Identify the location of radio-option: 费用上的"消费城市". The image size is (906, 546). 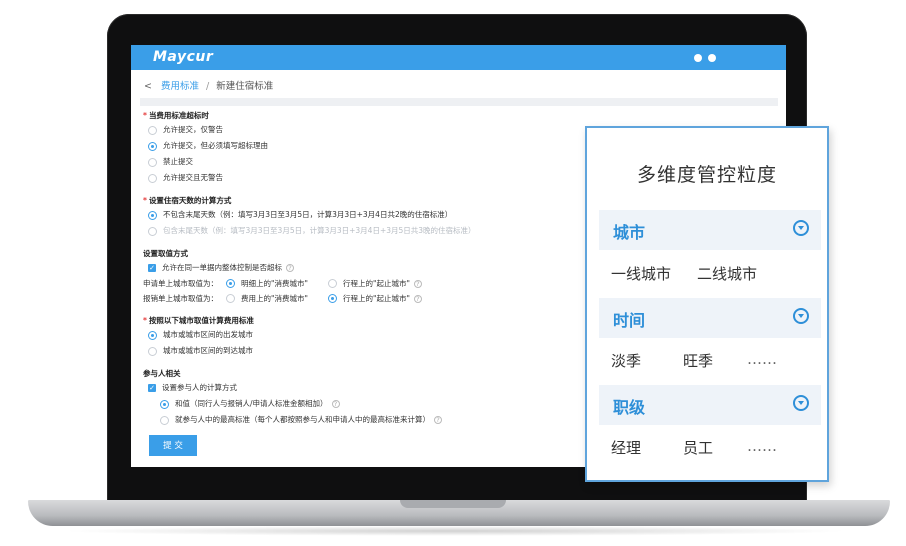
(272, 298).